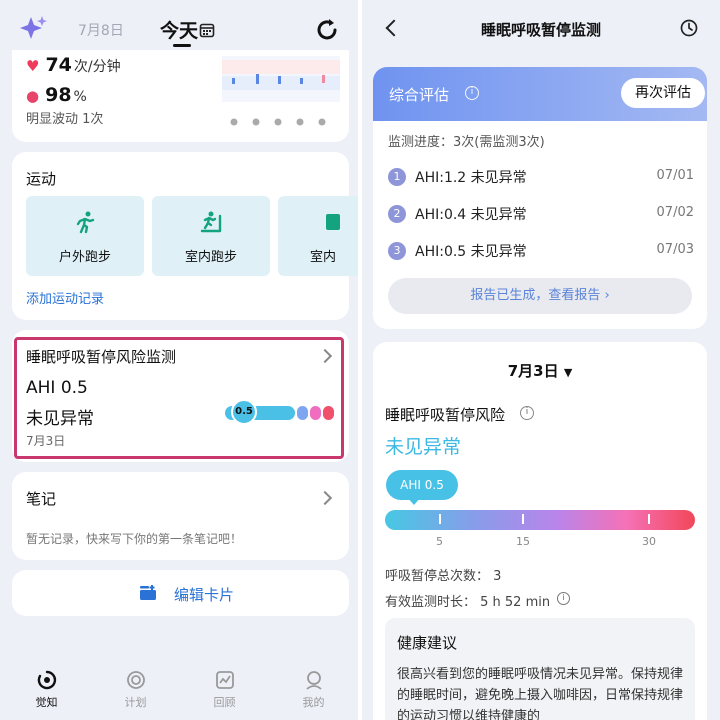  What do you see at coordinates (313, 702) in the screenshot?
I see `tab-label: 我的` at bounding box center [313, 702].